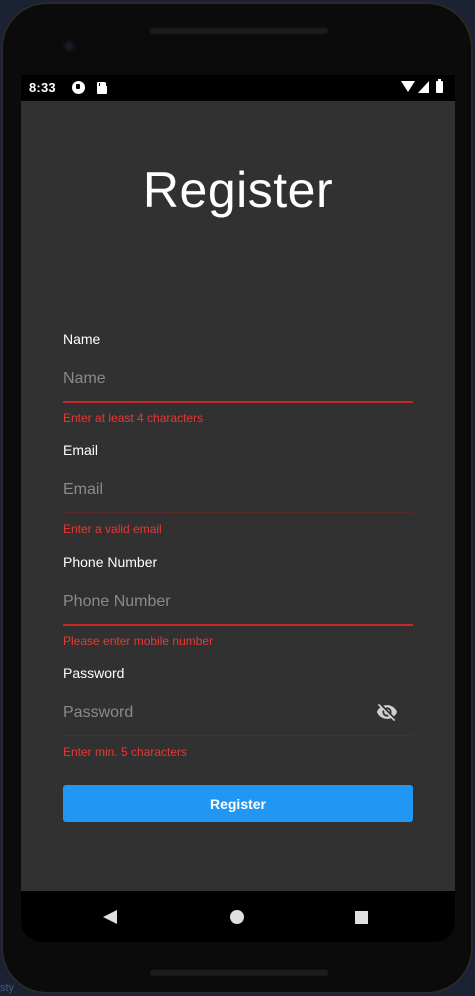  I want to click on notification-app-icon, so click(78, 87).